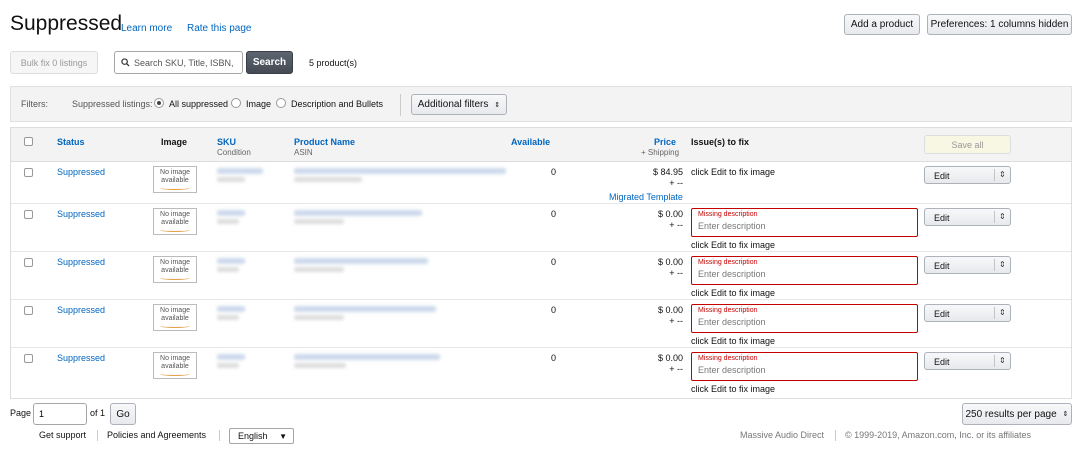  I want to click on search-input, so click(184, 62).